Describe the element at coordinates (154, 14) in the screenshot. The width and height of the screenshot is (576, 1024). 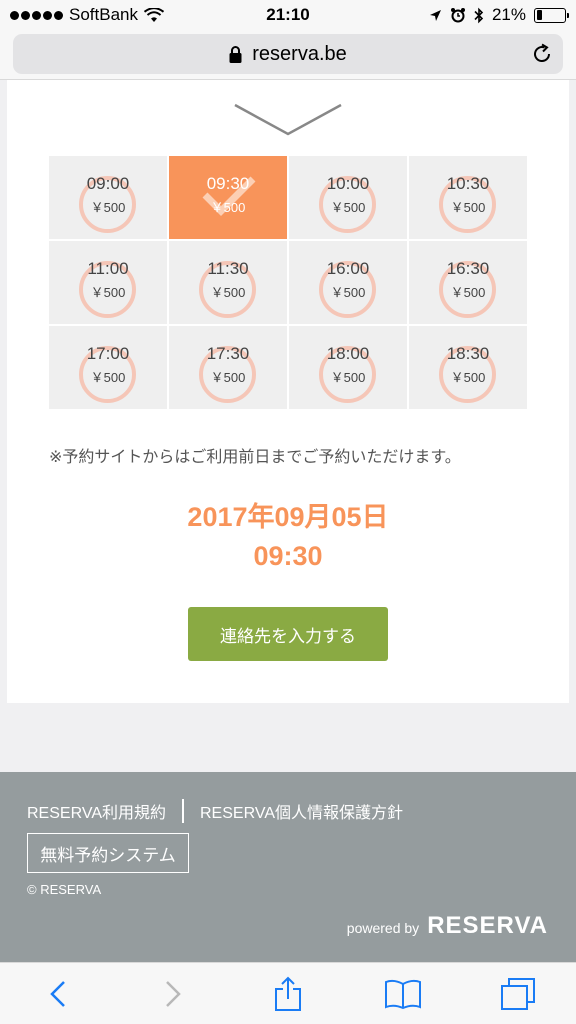
I see `wifi-icon` at that location.